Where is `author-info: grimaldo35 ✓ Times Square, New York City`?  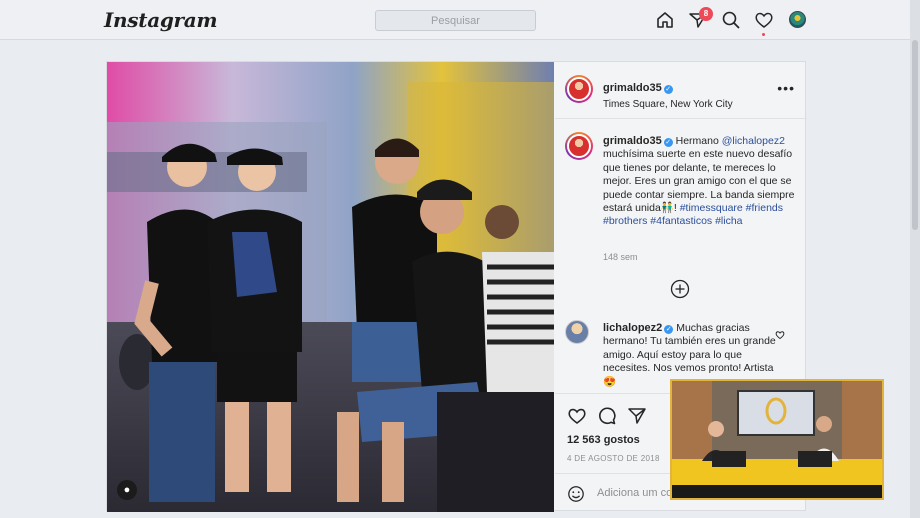 author-info: grimaldo35 ✓ Times Square, New York City is located at coordinates (668, 94).